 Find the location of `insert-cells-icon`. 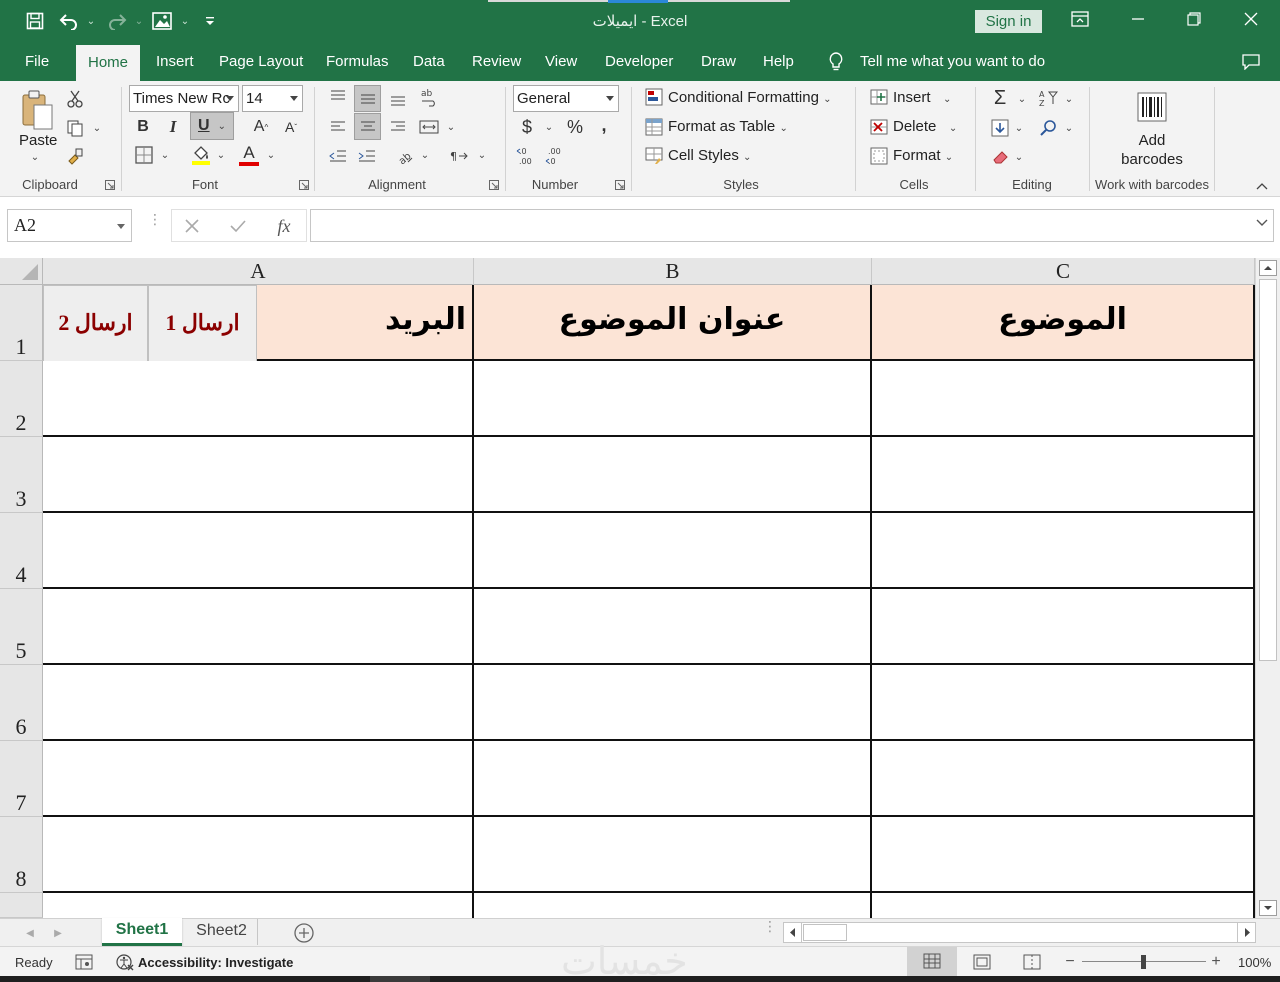

insert-cells-icon is located at coordinates (879, 97).